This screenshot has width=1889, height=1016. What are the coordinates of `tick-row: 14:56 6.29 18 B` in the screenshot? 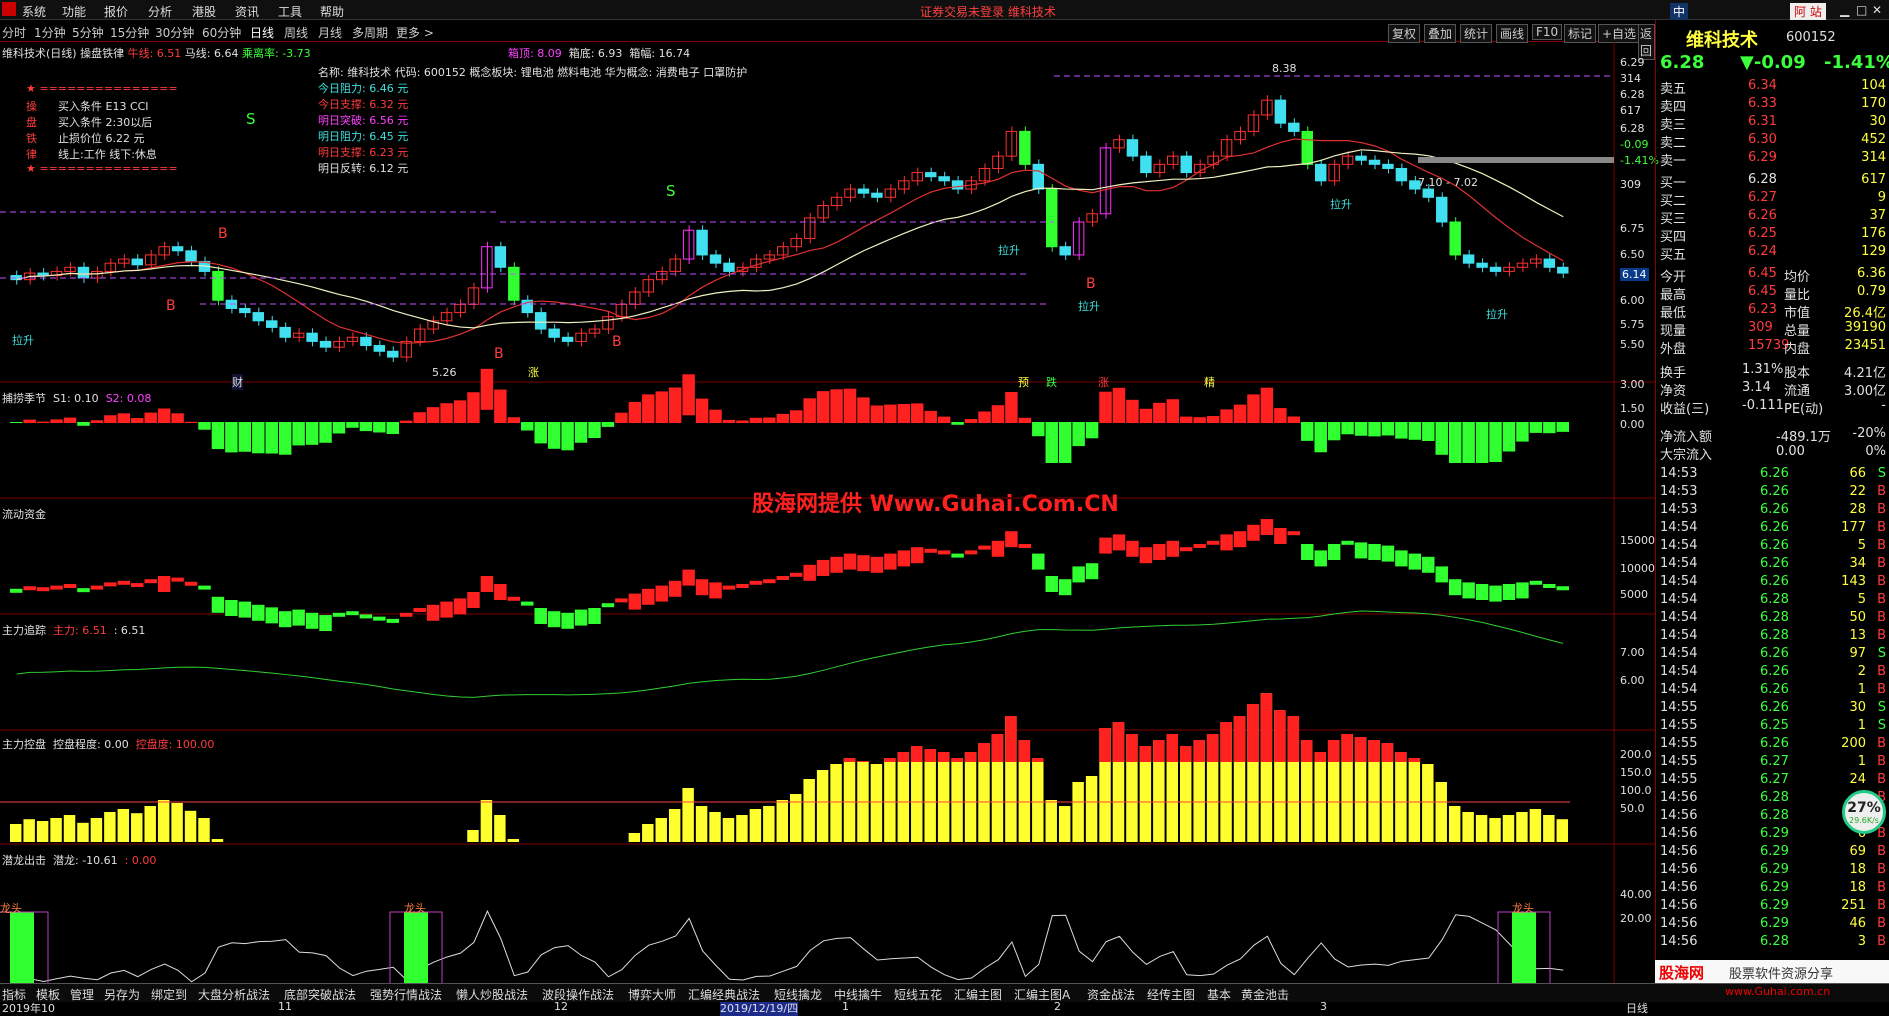 It's located at (1772, 889).